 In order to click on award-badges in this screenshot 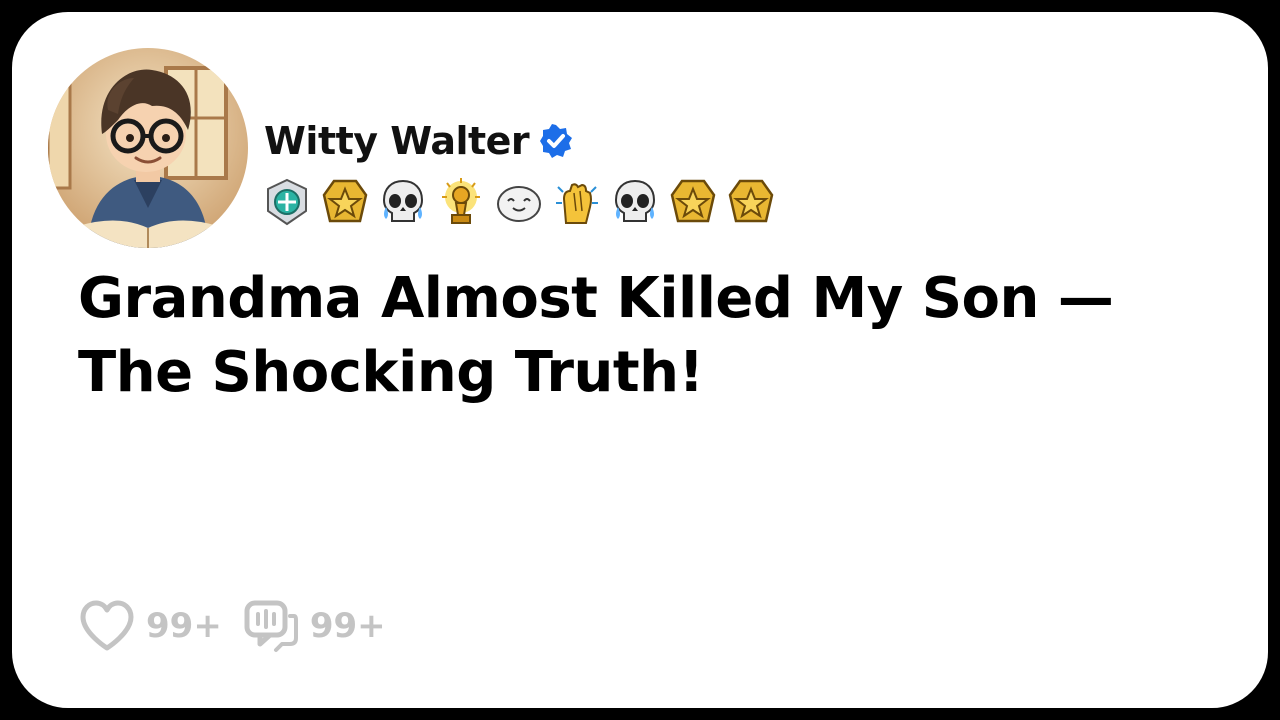, I will do `click(523, 202)`.